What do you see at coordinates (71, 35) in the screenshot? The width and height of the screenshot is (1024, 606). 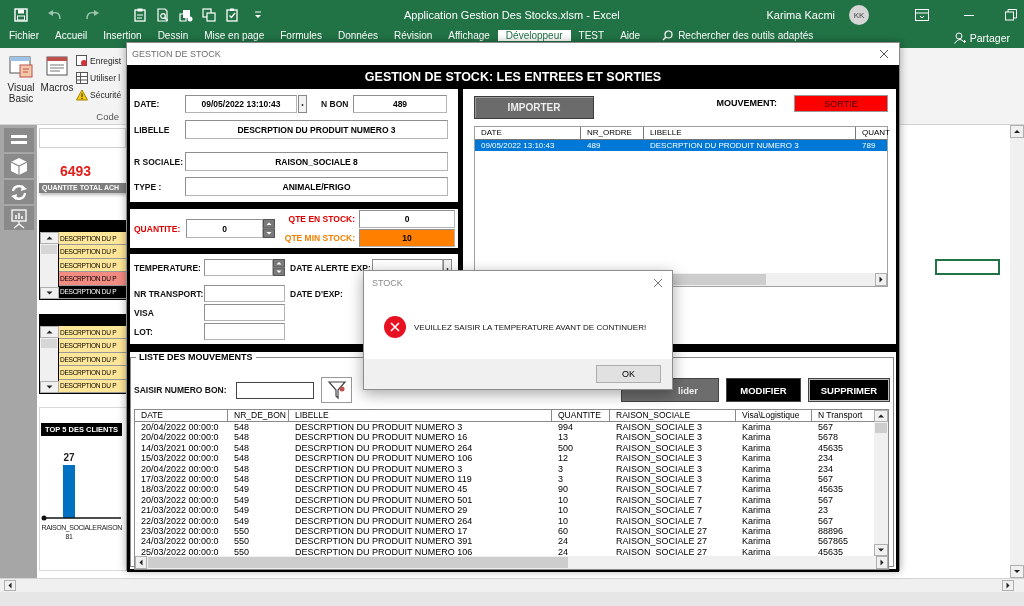 I see `ribbon-tab: Accueil` at bounding box center [71, 35].